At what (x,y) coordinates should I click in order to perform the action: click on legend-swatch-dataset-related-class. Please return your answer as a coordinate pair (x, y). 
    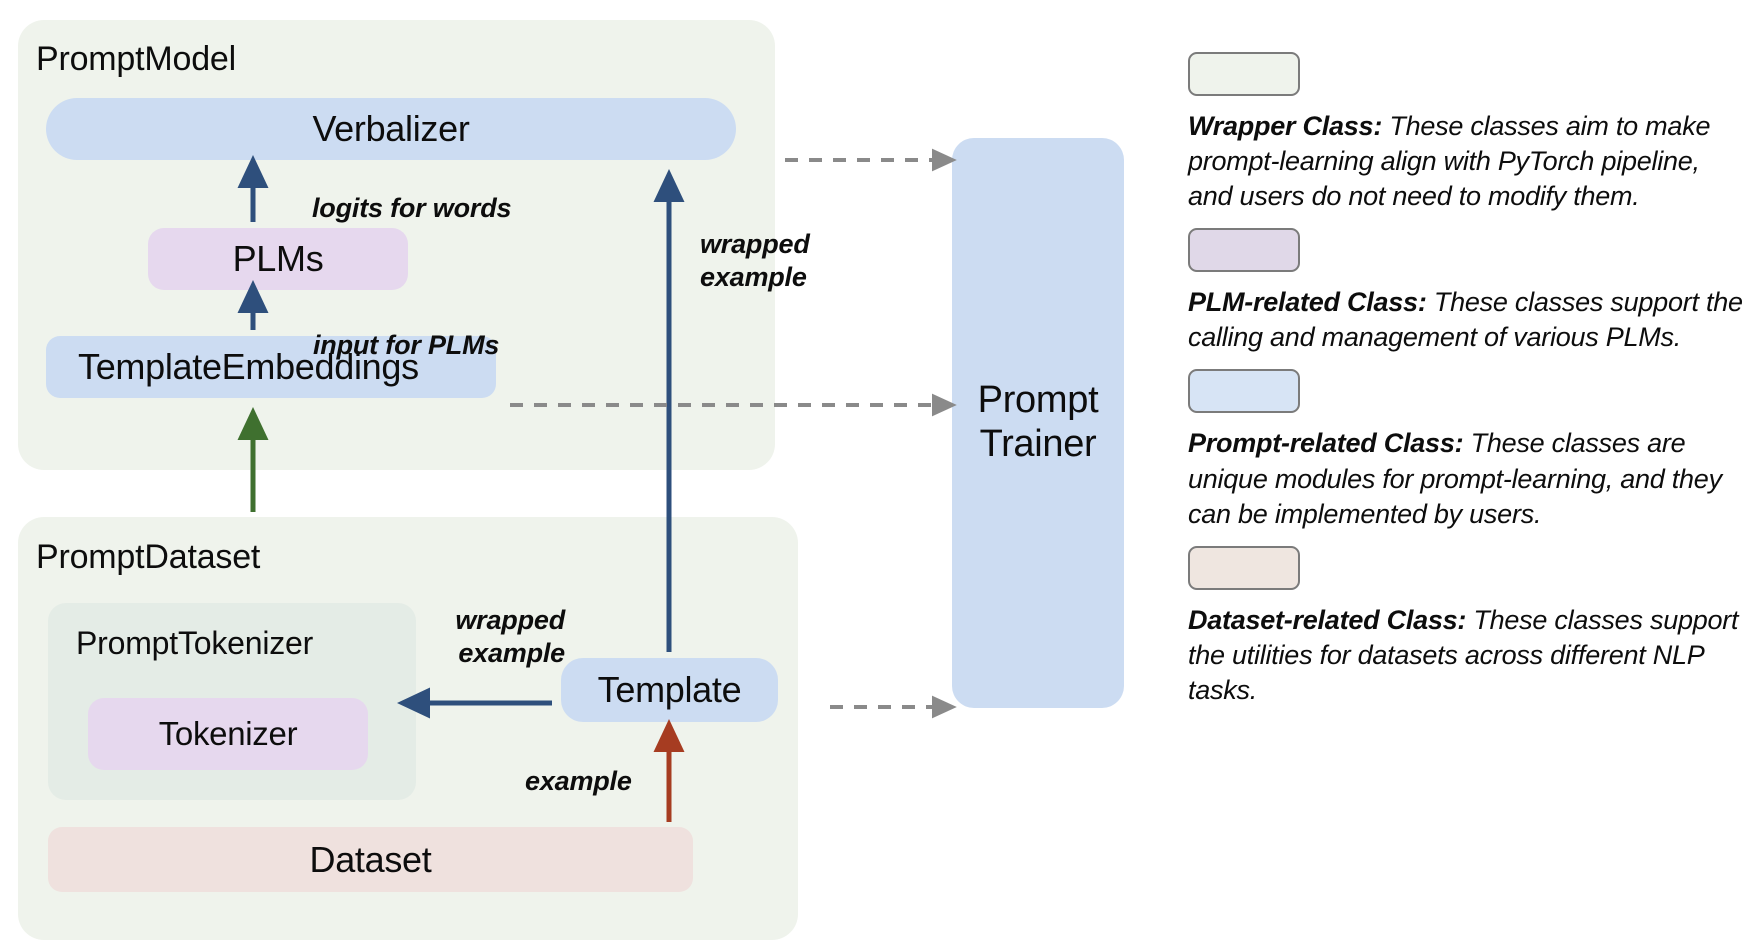
    Looking at the image, I should click on (1244, 567).